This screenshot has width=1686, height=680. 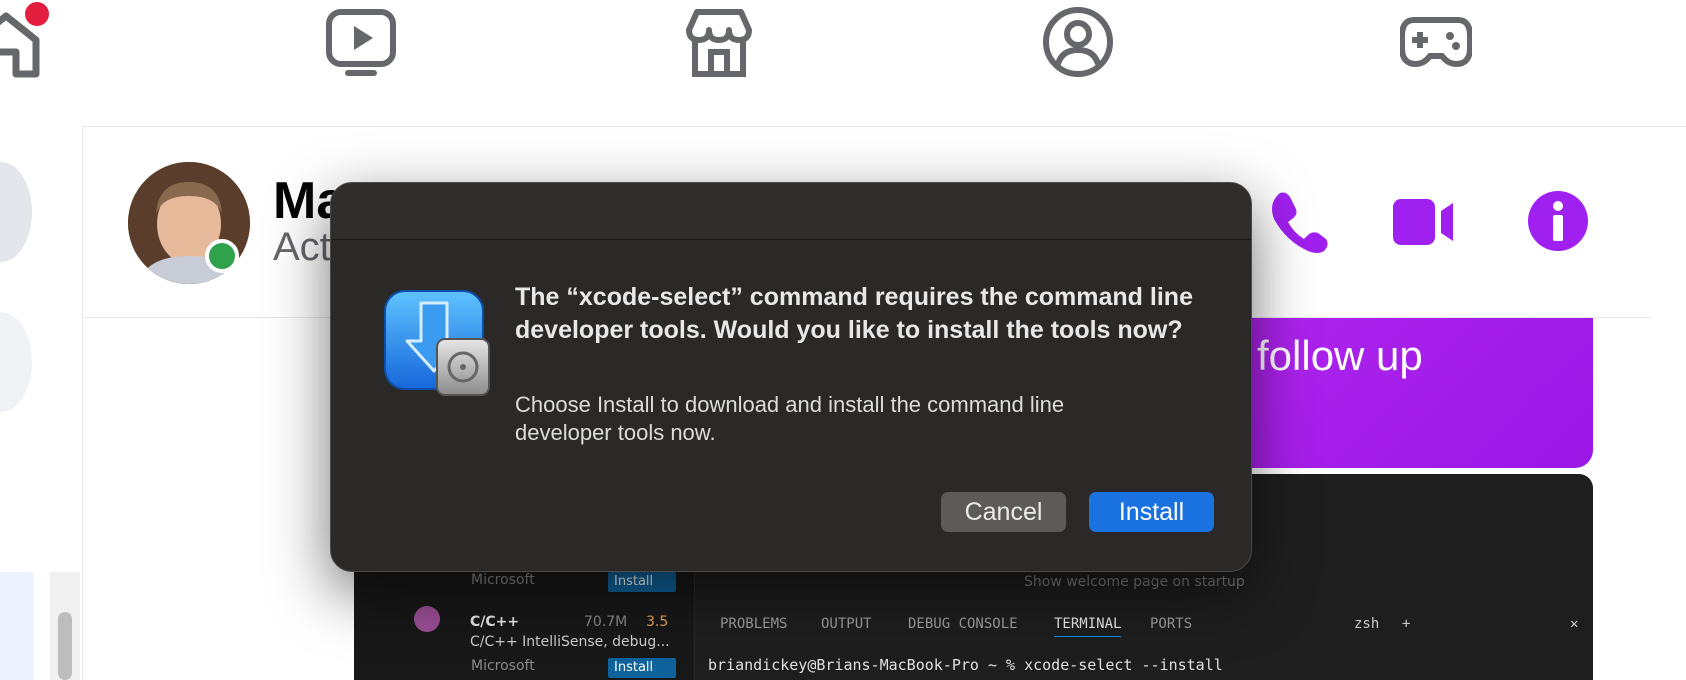 I want to click on groups-icon, so click(x=1078, y=42).